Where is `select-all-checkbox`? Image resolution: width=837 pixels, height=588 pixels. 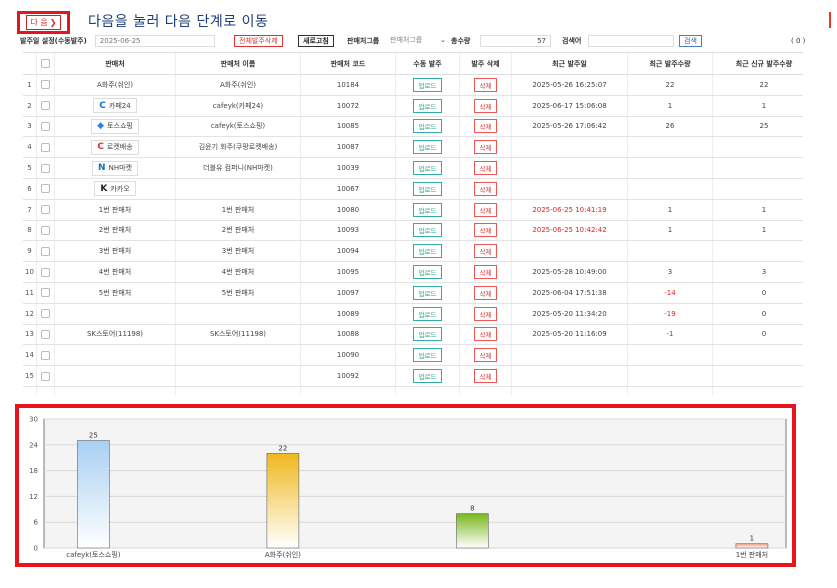 select-all-checkbox is located at coordinates (45, 63).